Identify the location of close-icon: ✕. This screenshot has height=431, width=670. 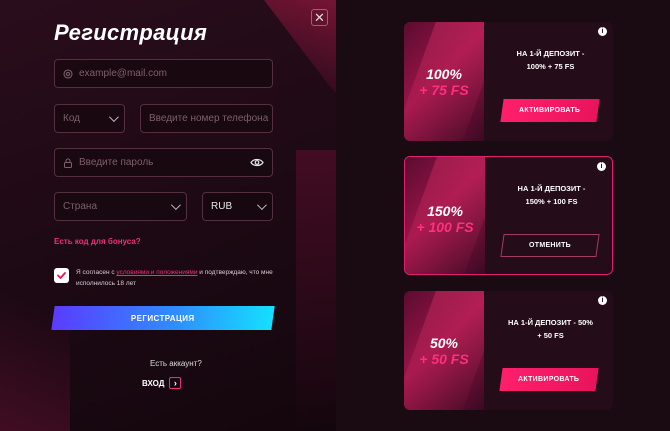
(319, 17).